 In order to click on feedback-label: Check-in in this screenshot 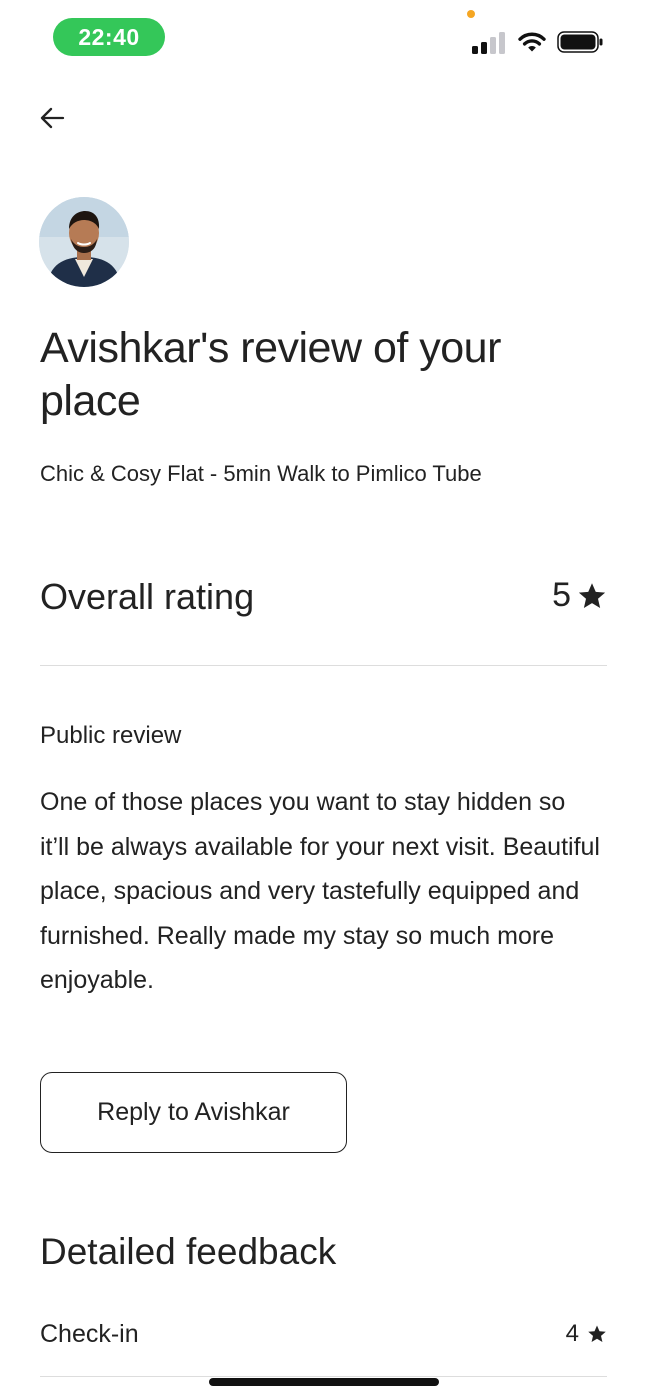, I will do `click(89, 1334)`.